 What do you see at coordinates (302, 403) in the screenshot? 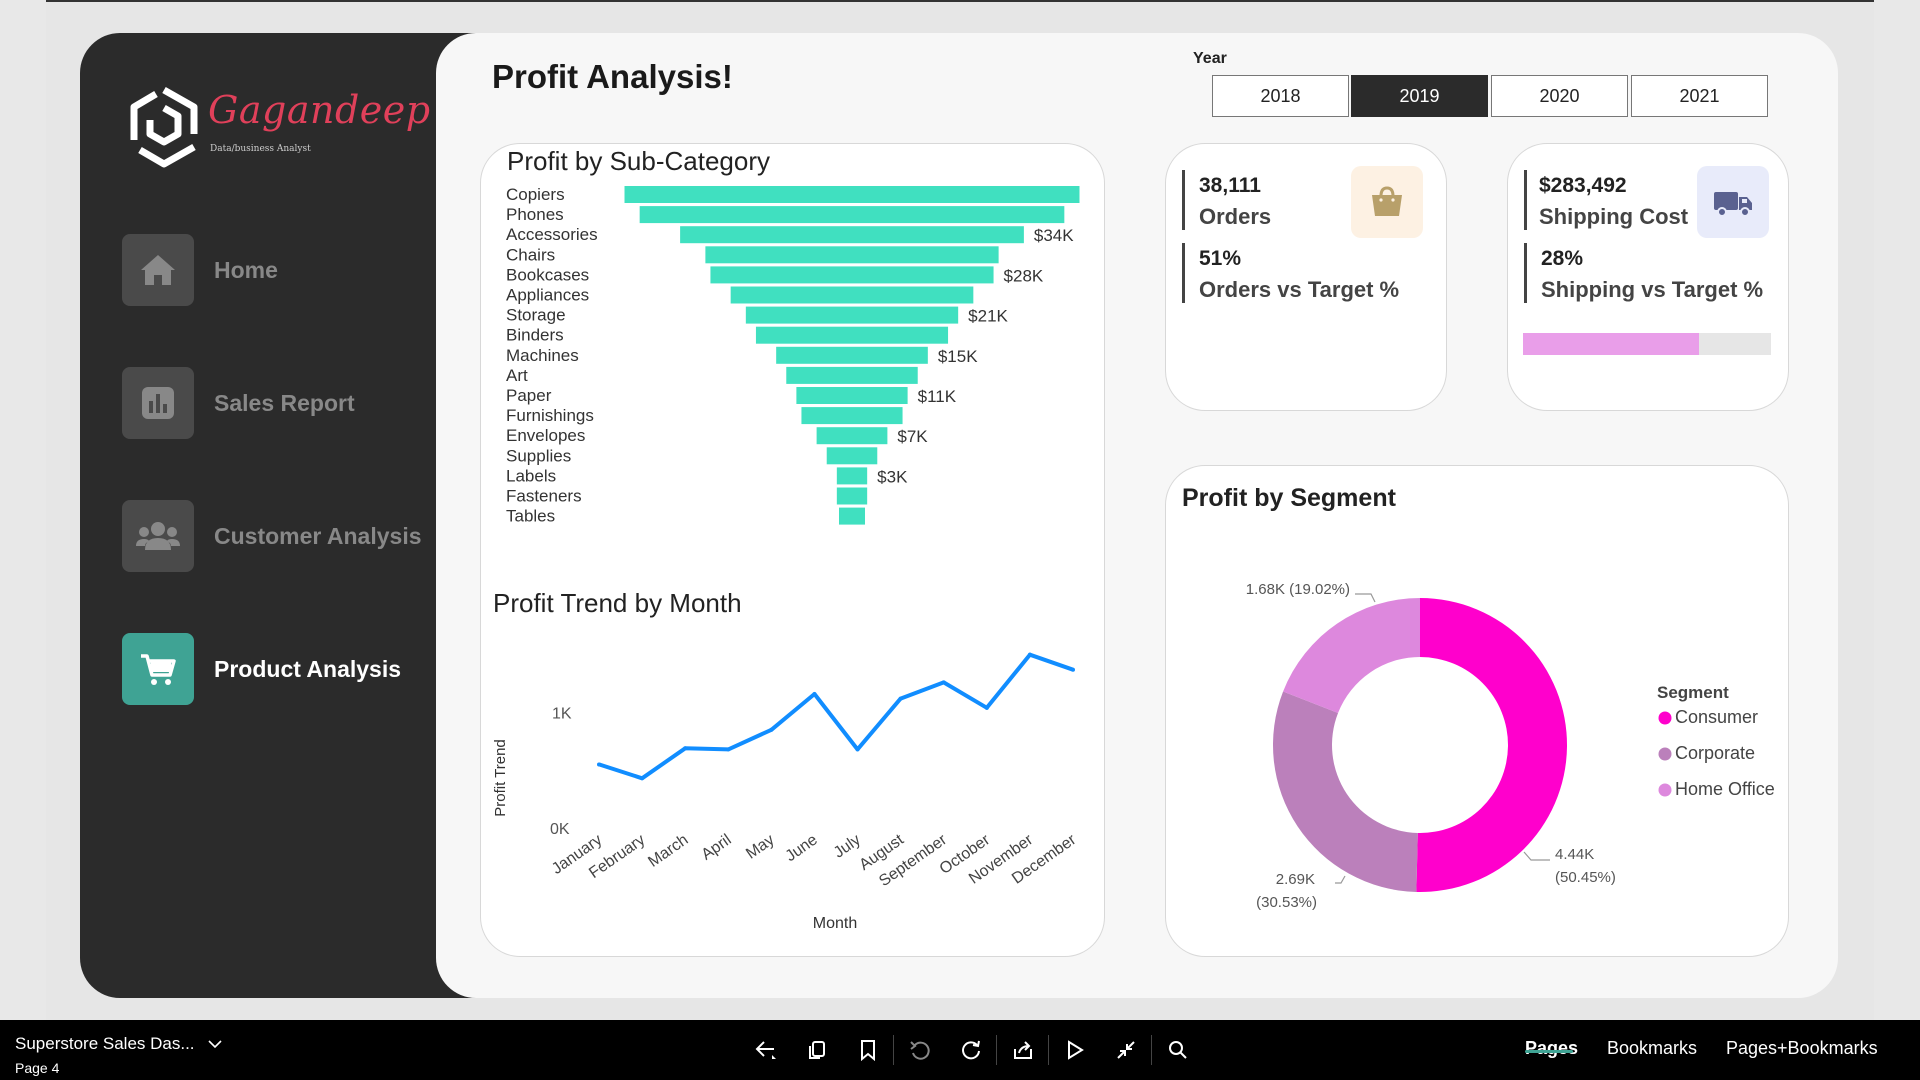
I see `sidebar-item-sales-report: Sales Report` at bounding box center [302, 403].